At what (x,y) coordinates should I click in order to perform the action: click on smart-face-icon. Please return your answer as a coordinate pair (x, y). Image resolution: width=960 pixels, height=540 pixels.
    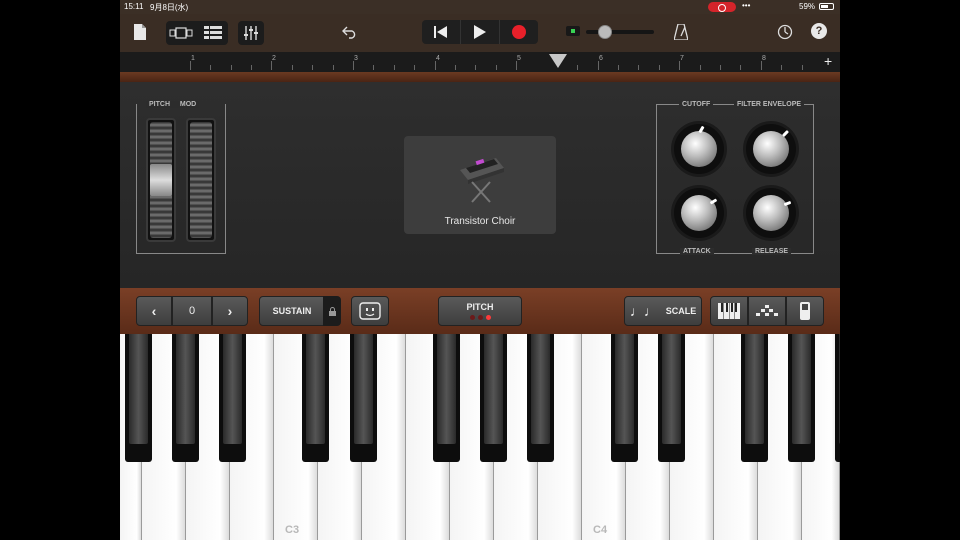
    Looking at the image, I should click on (370, 311).